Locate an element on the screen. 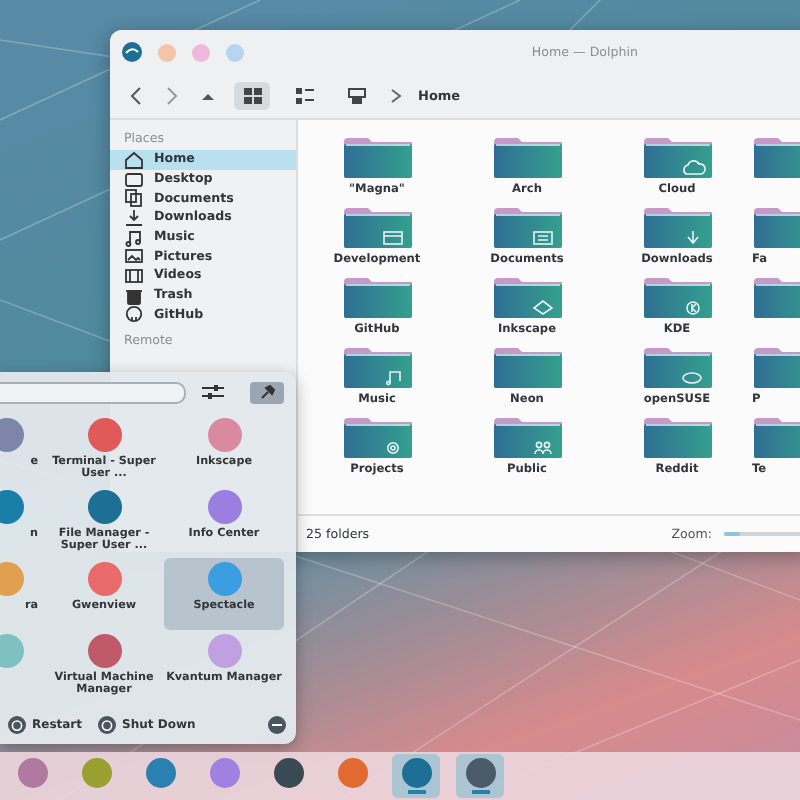 Image resolution: width=800 pixels, height=800 pixels. icons-view-button is located at coordinates (252, 96).